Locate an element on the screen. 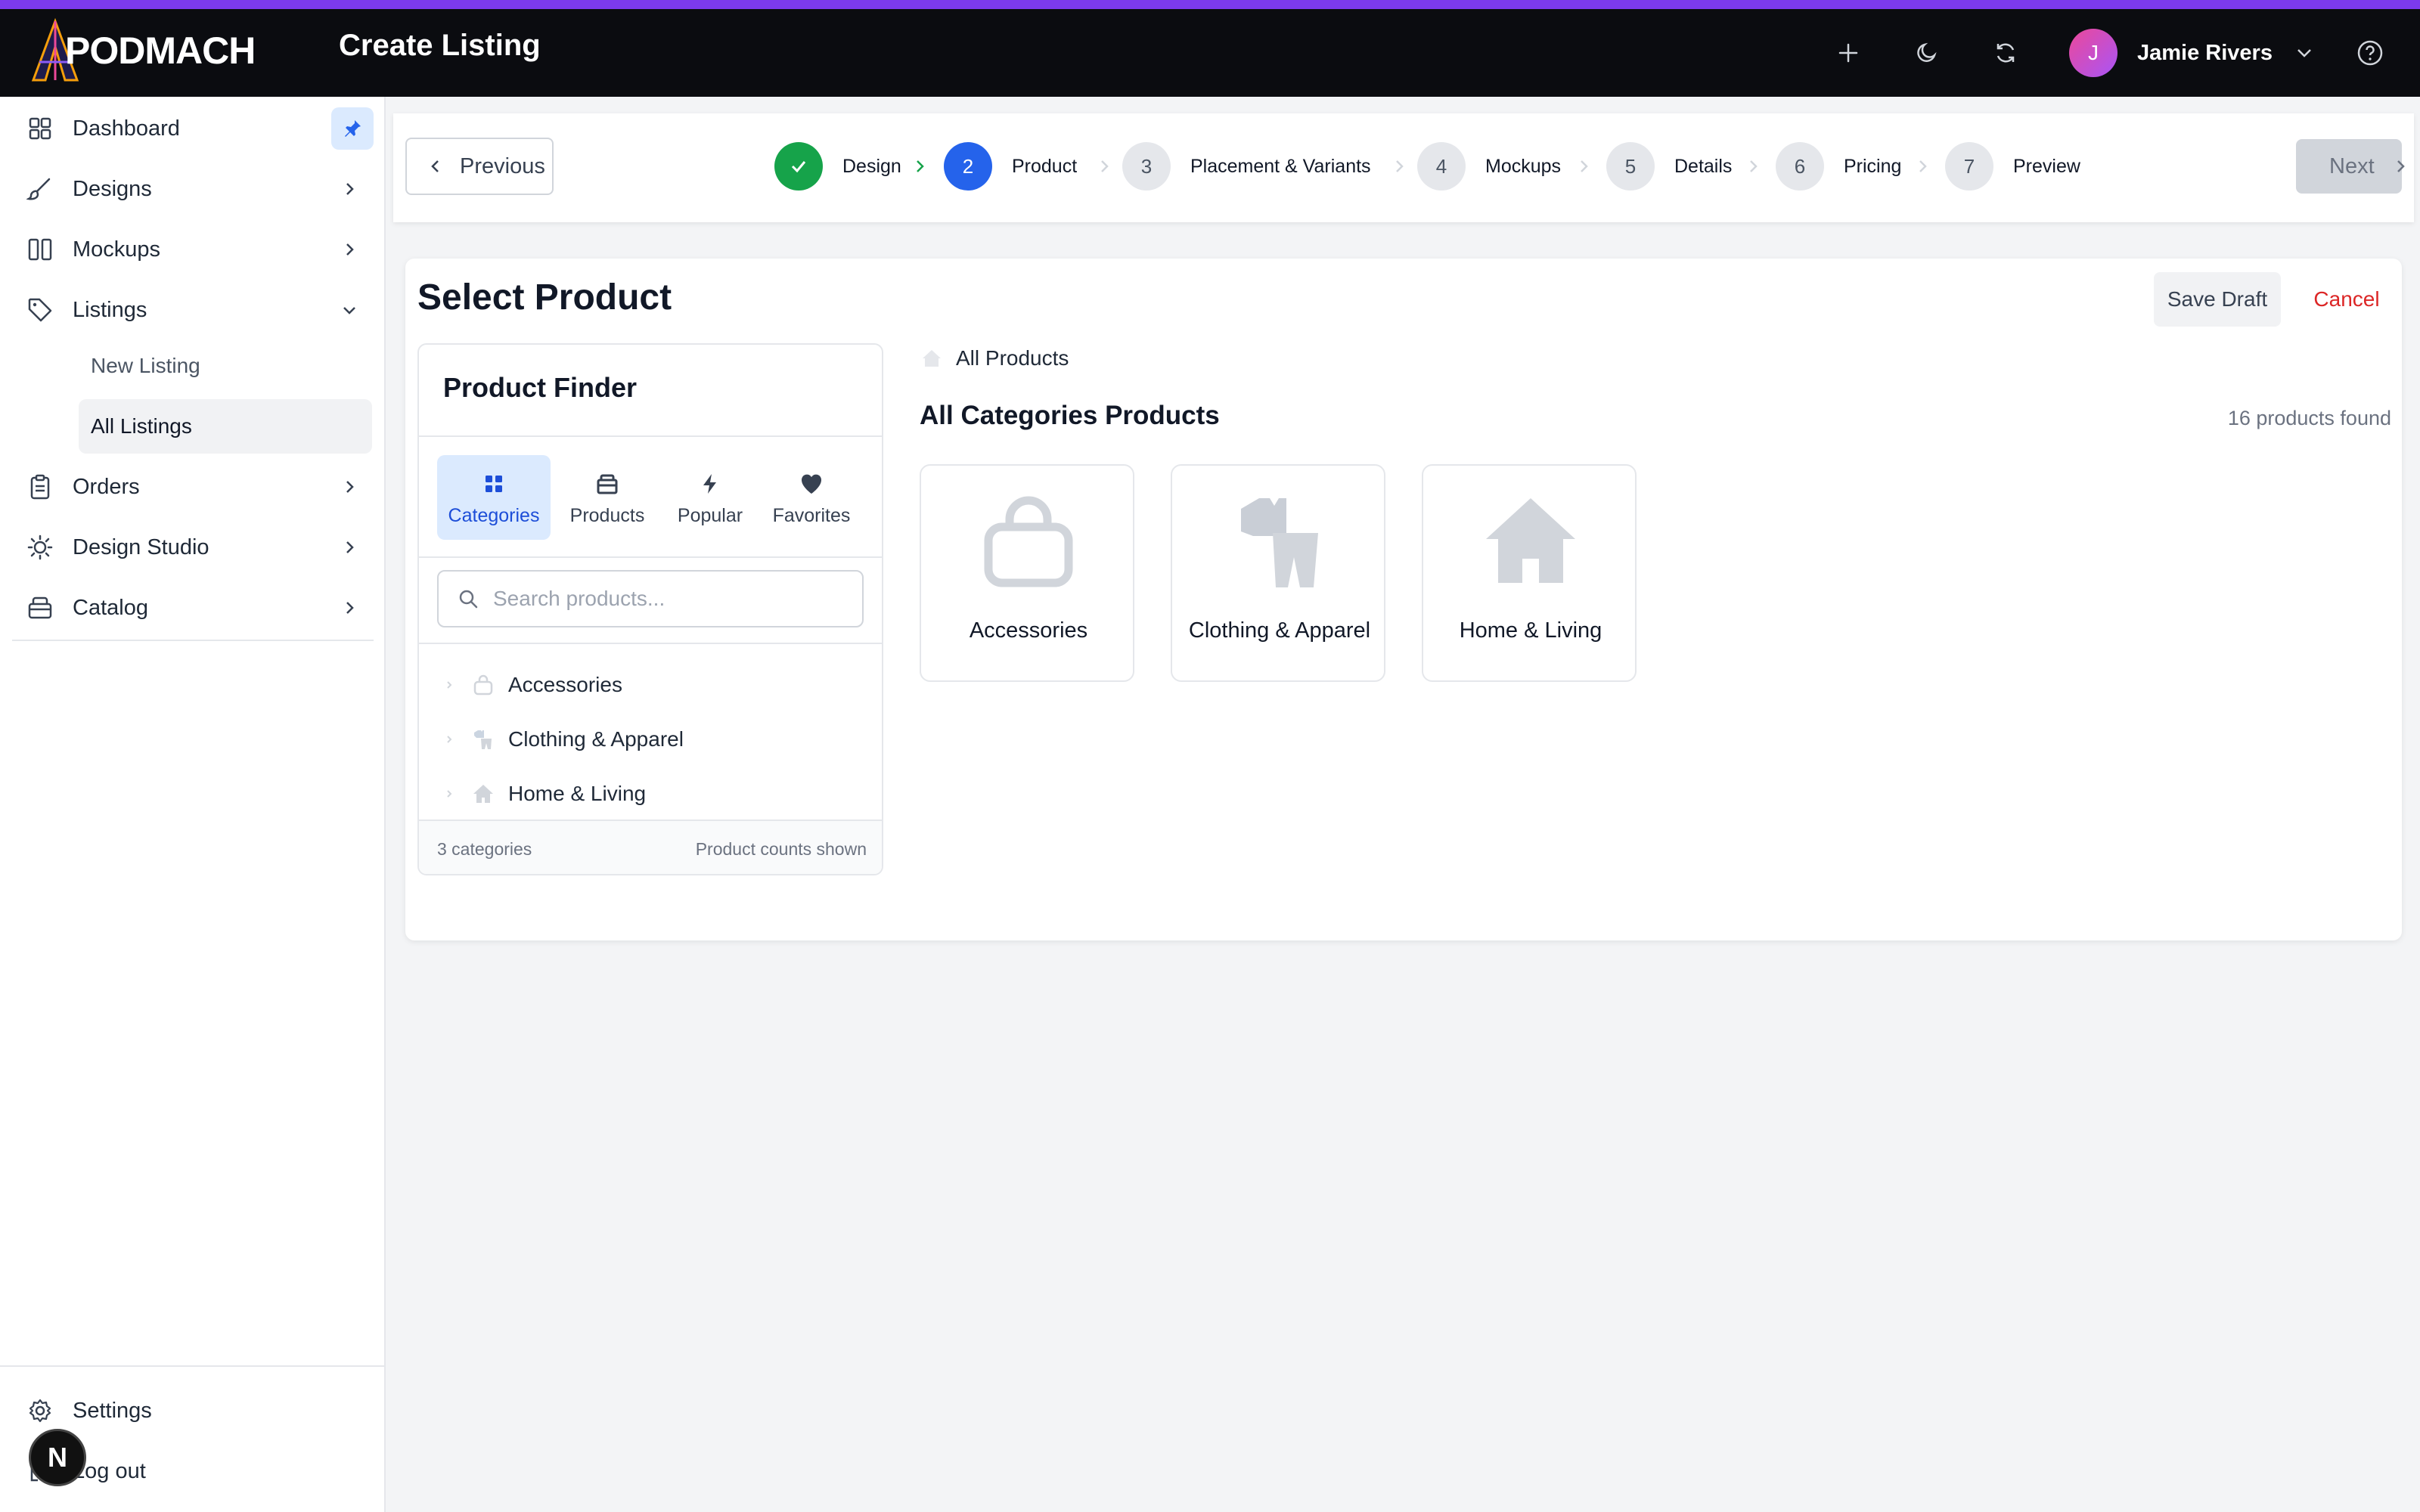  sidebar-item-label: Designs is located at coordinates (112, 189).